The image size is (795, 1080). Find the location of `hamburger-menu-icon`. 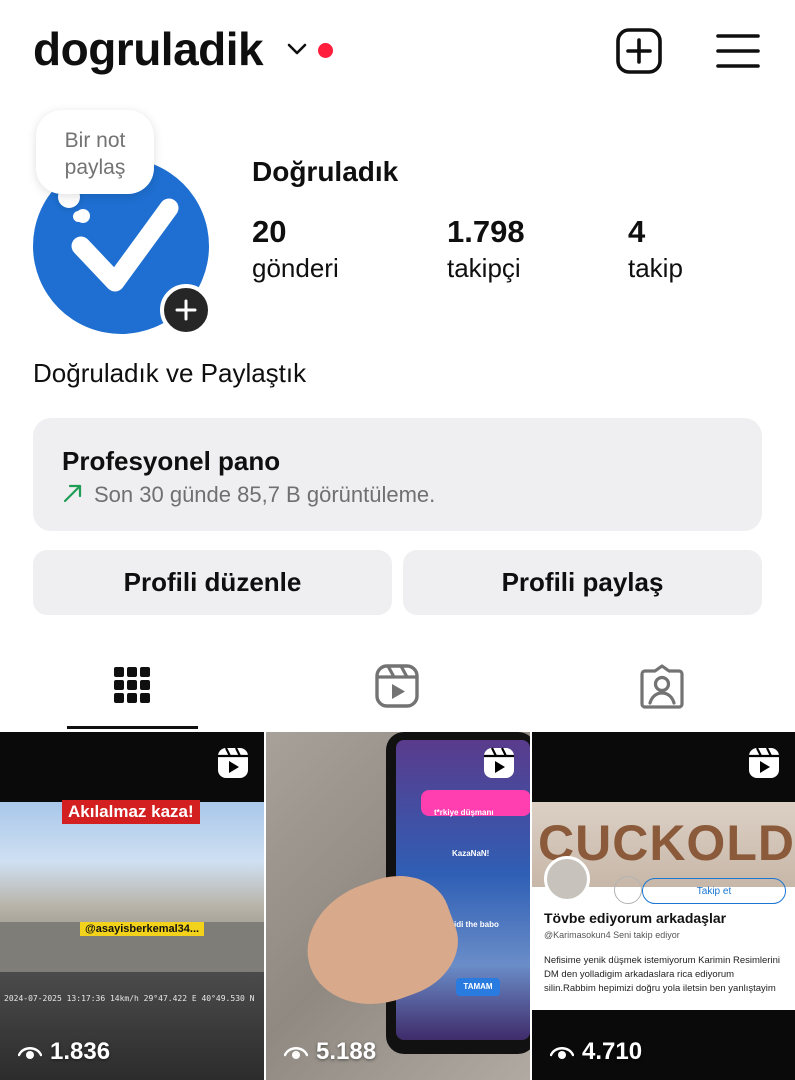

hamburger-menu-icon is located at coordinates (738, 51).